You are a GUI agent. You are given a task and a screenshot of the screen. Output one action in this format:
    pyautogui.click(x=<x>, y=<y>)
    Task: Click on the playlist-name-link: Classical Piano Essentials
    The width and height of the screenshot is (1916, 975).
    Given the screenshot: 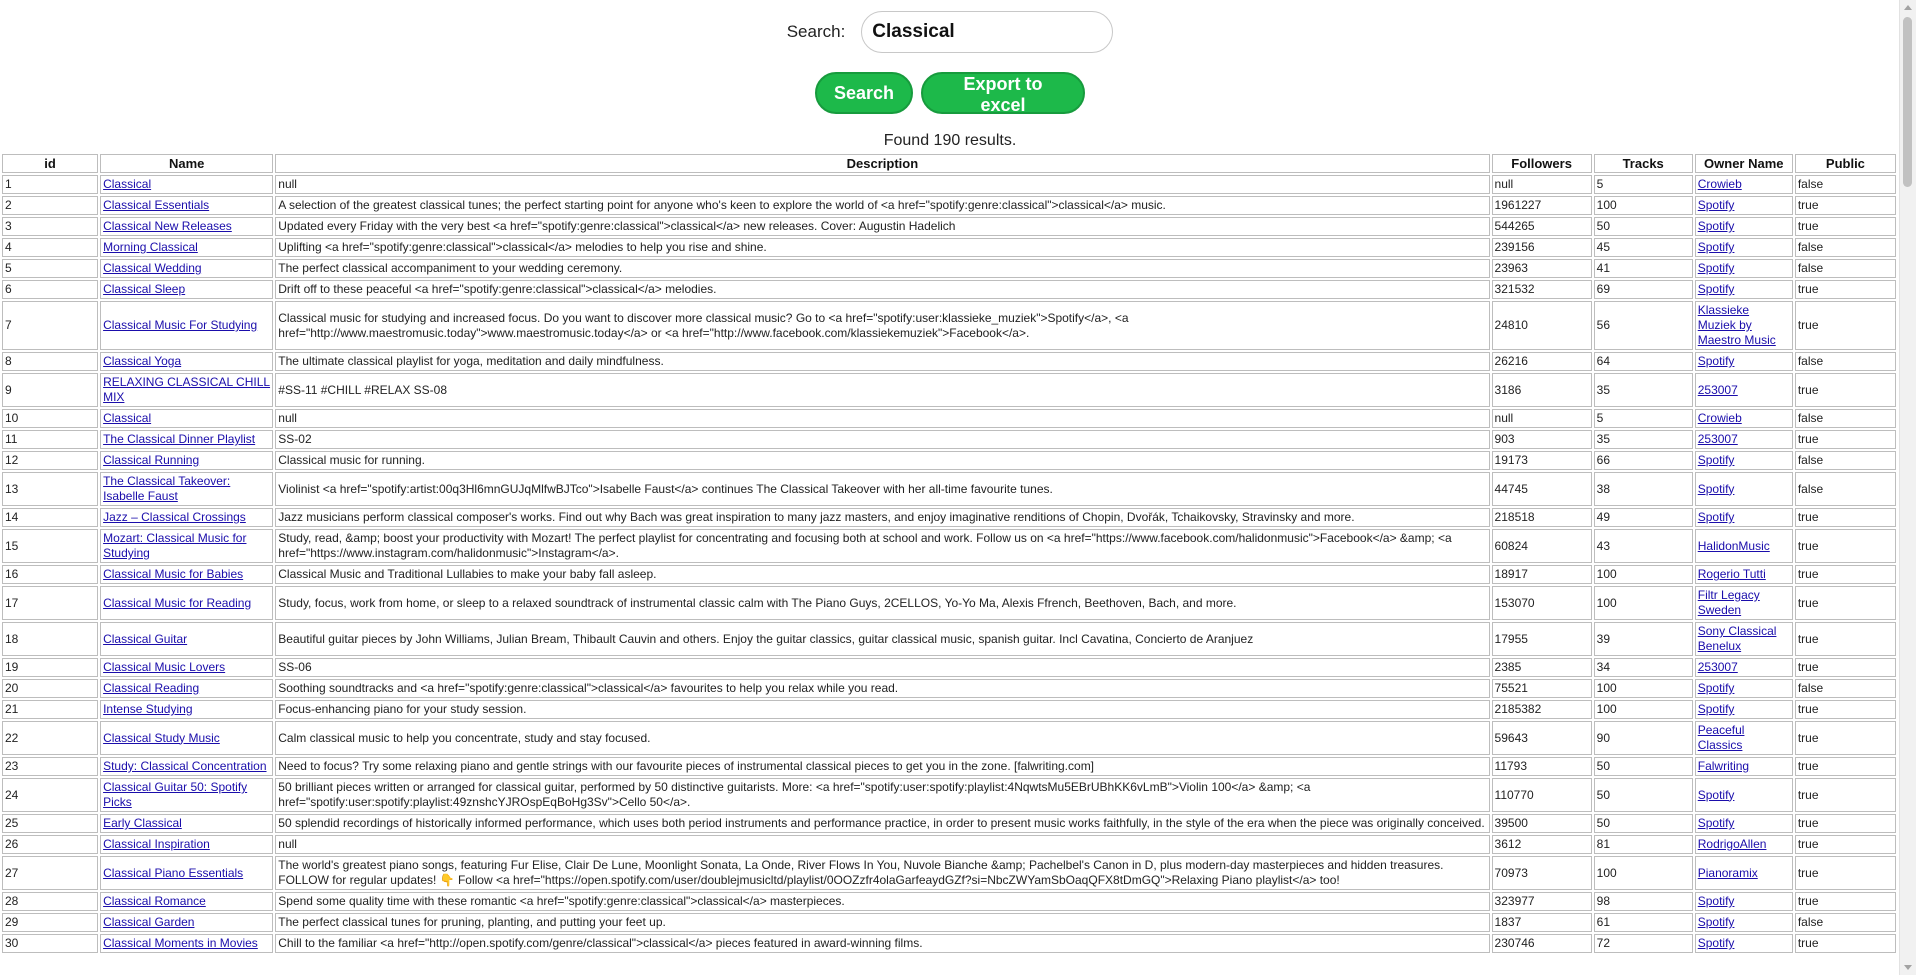 What is the action you would take?
    pyautogui.click(x=173, y=873)
    